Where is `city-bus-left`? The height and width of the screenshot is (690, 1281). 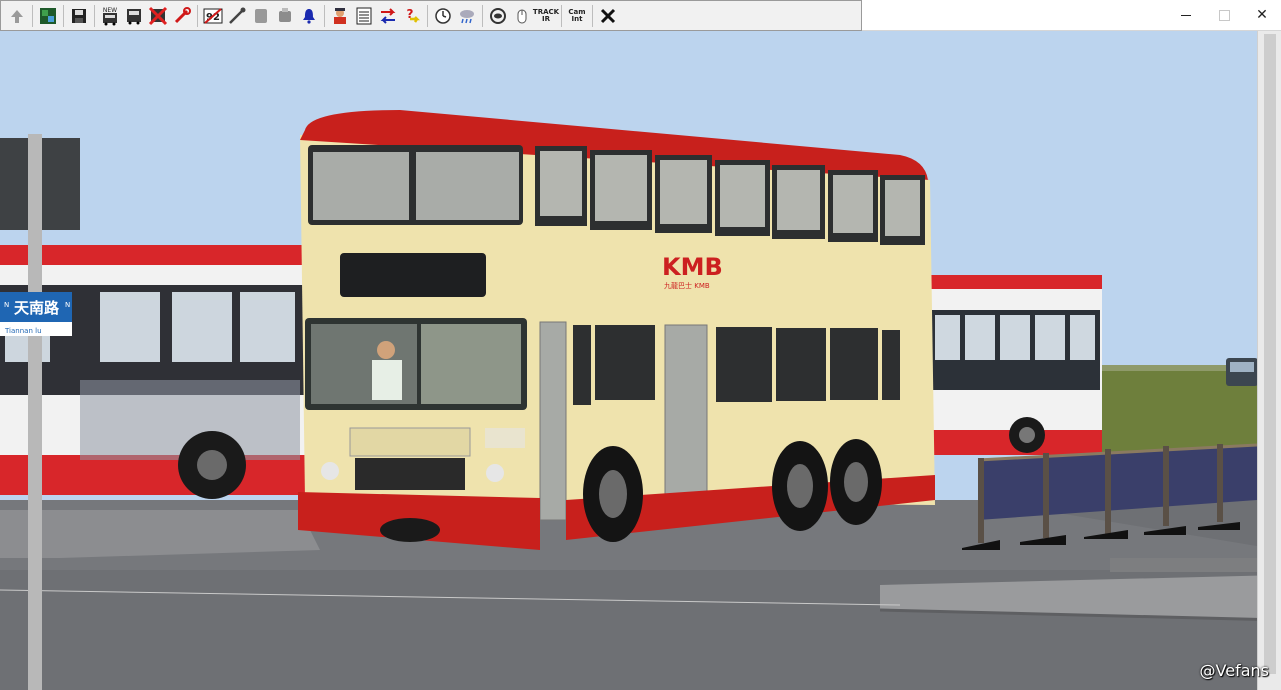 city-bus-left is located at coordinates (152, 372).